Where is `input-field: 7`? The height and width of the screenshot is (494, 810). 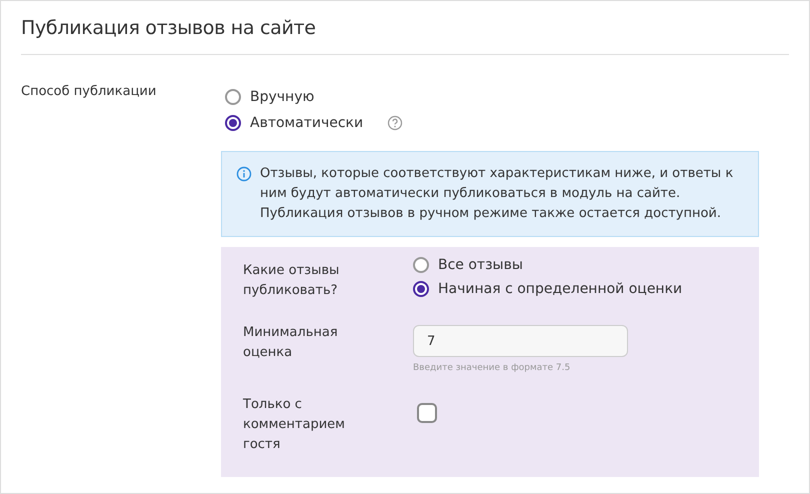 input-field: 7 is located at coordinates (520, 341).